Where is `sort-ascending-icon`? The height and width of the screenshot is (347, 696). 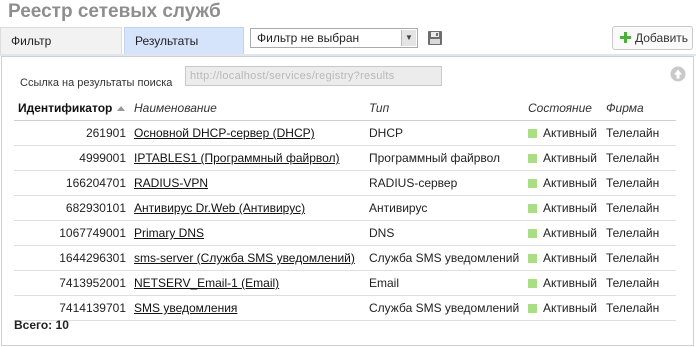
sort-ascending-icon is located at coordinates (121, 108).